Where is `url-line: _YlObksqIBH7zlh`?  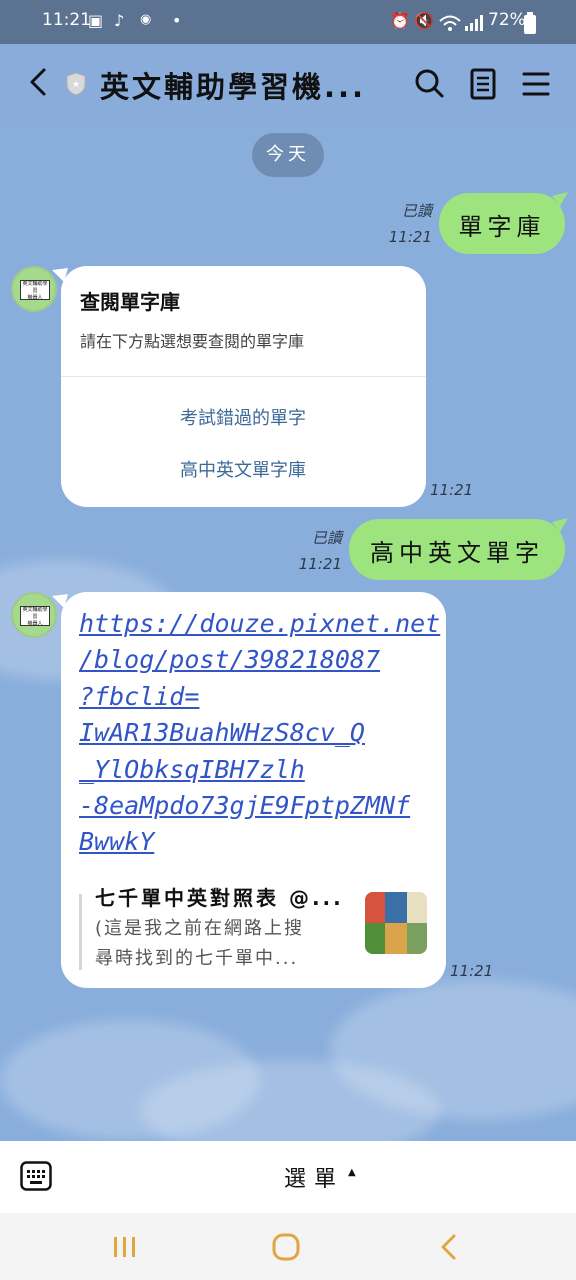 url-line: _YlObksqIBH7zlh is located at coordinates (192, 769).